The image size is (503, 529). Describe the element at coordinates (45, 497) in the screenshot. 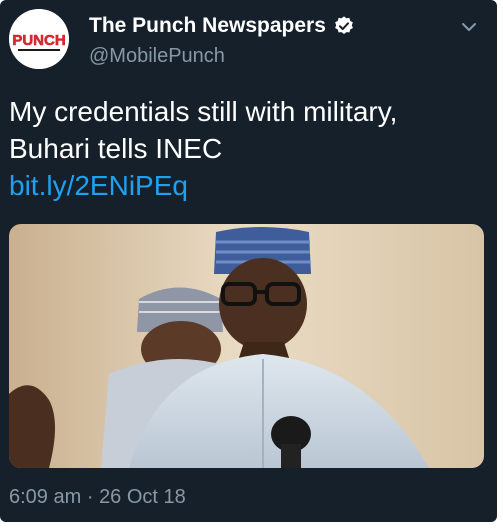

I see `tweet-time: 6:09 am` at that location.